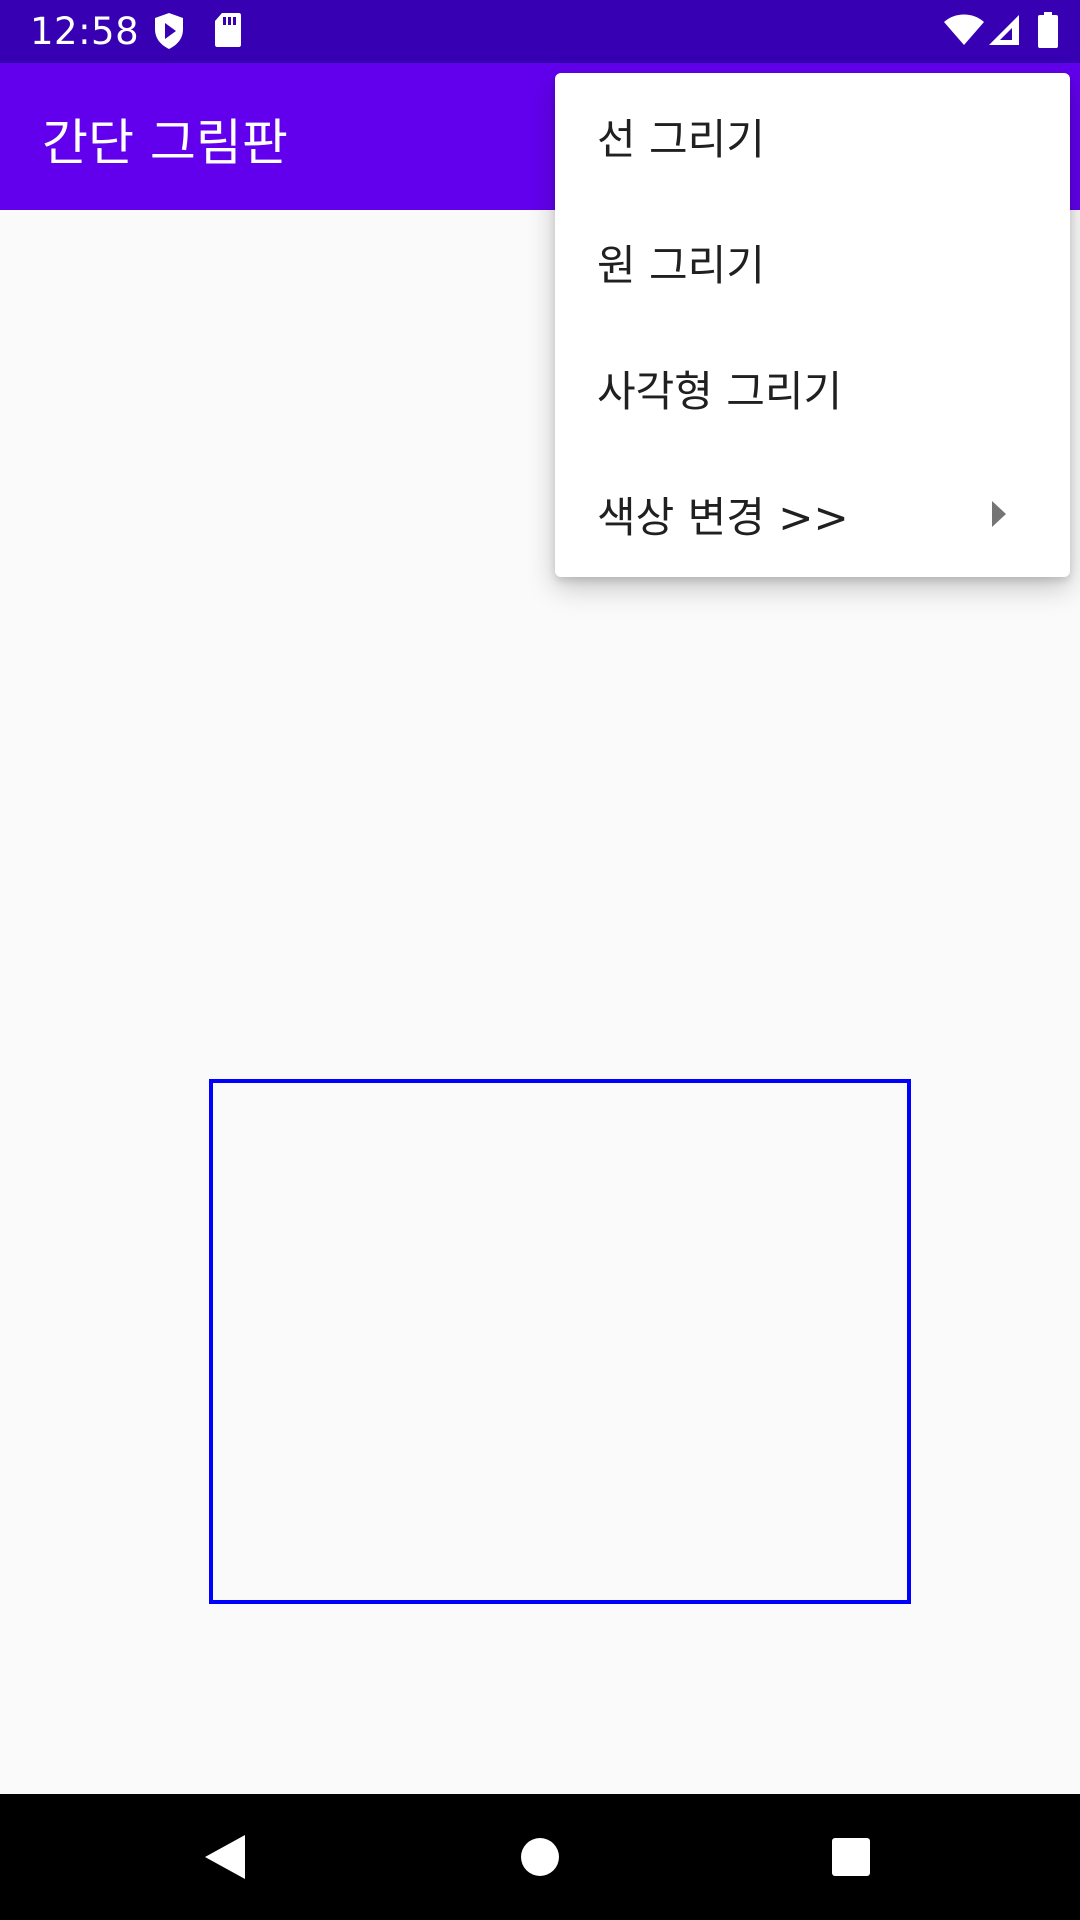  I want to click on back-button, so click(225, 1857).